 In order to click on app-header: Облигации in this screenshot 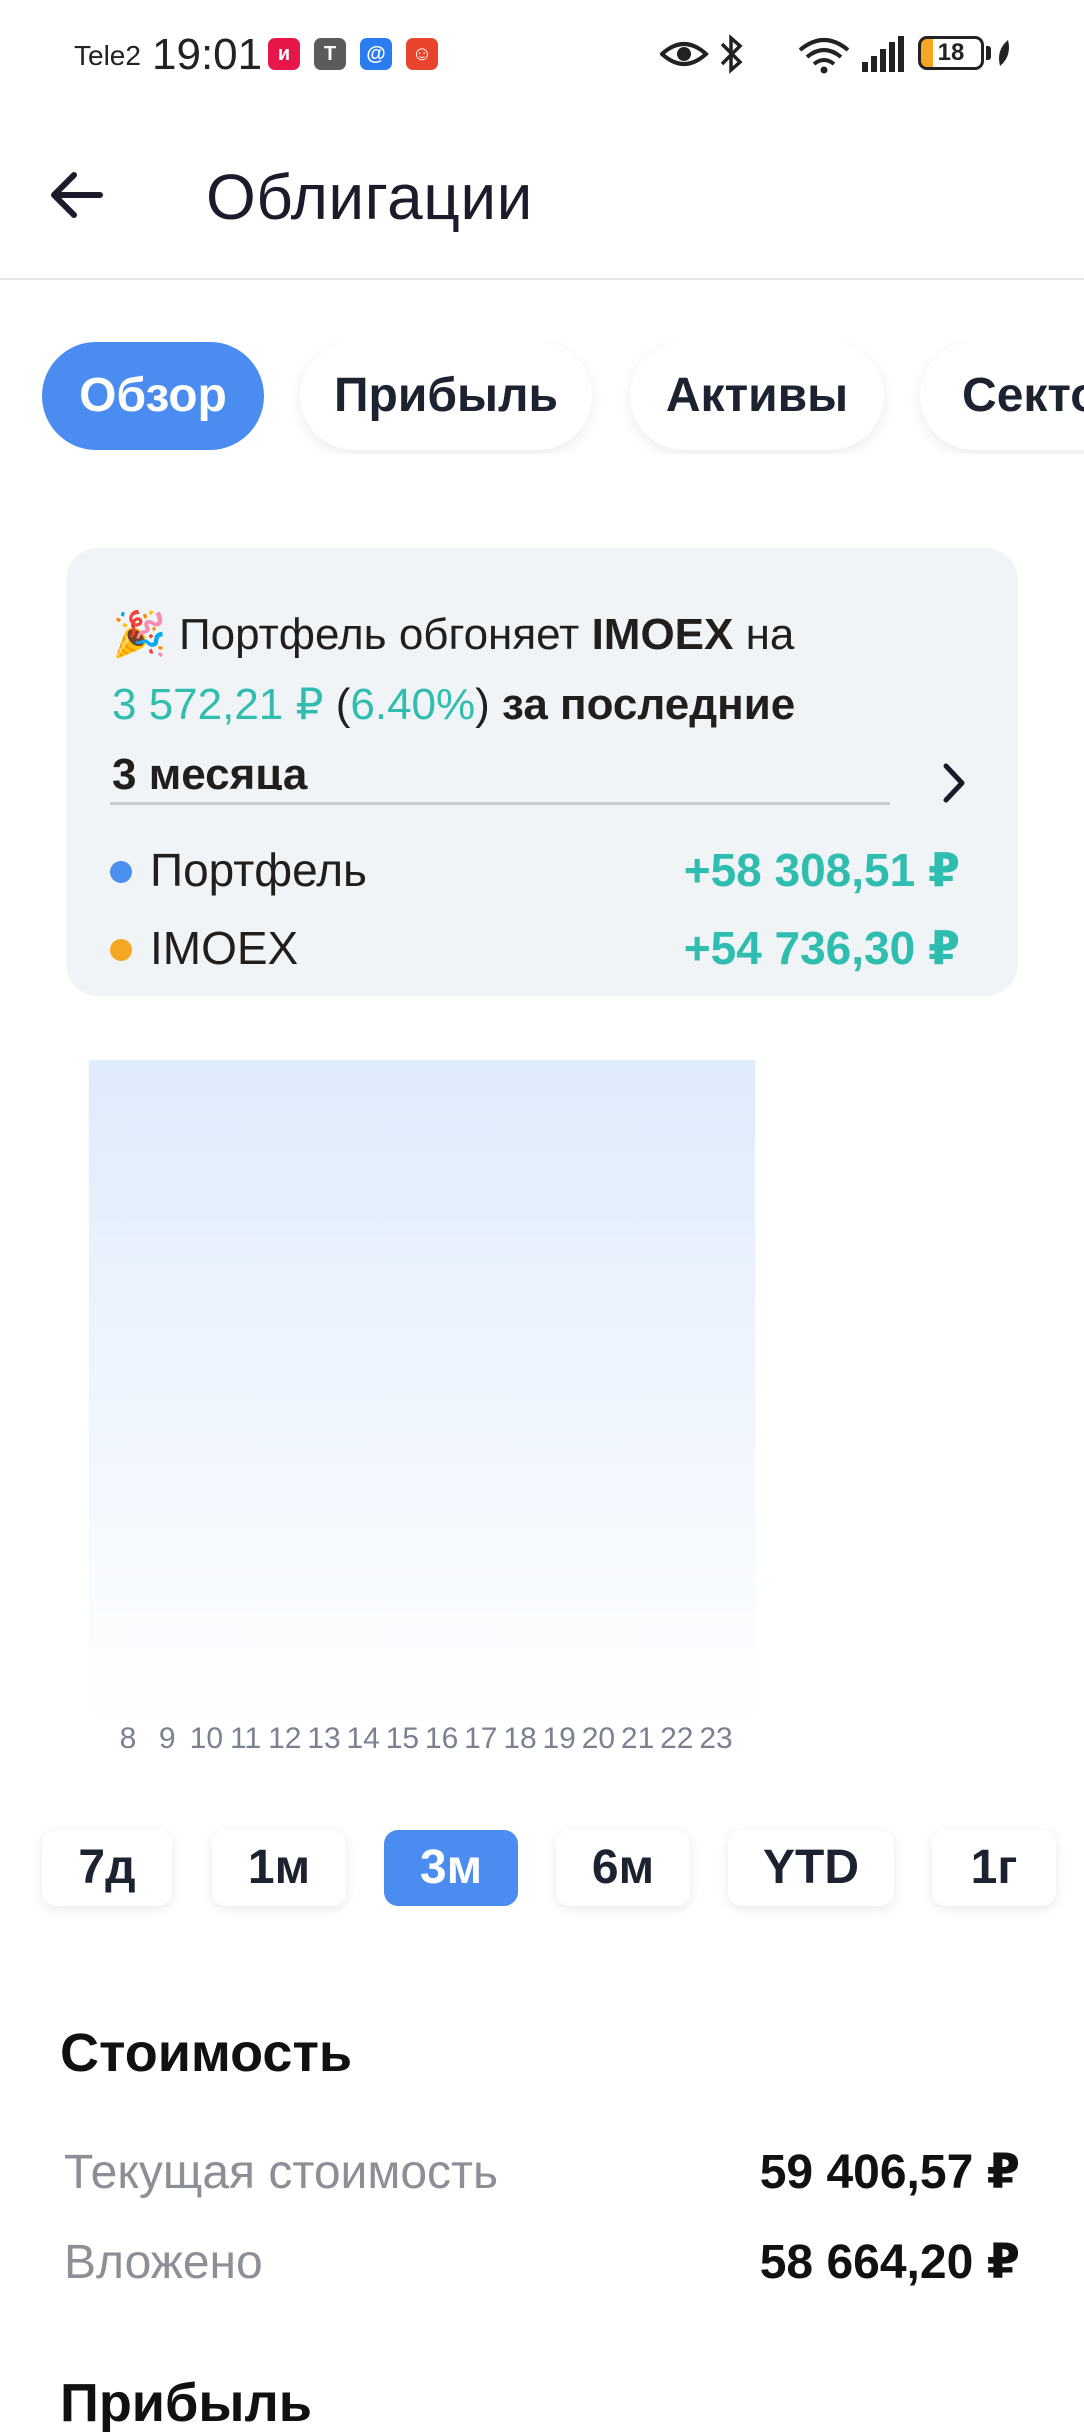, I will do `click(542, 195)`.